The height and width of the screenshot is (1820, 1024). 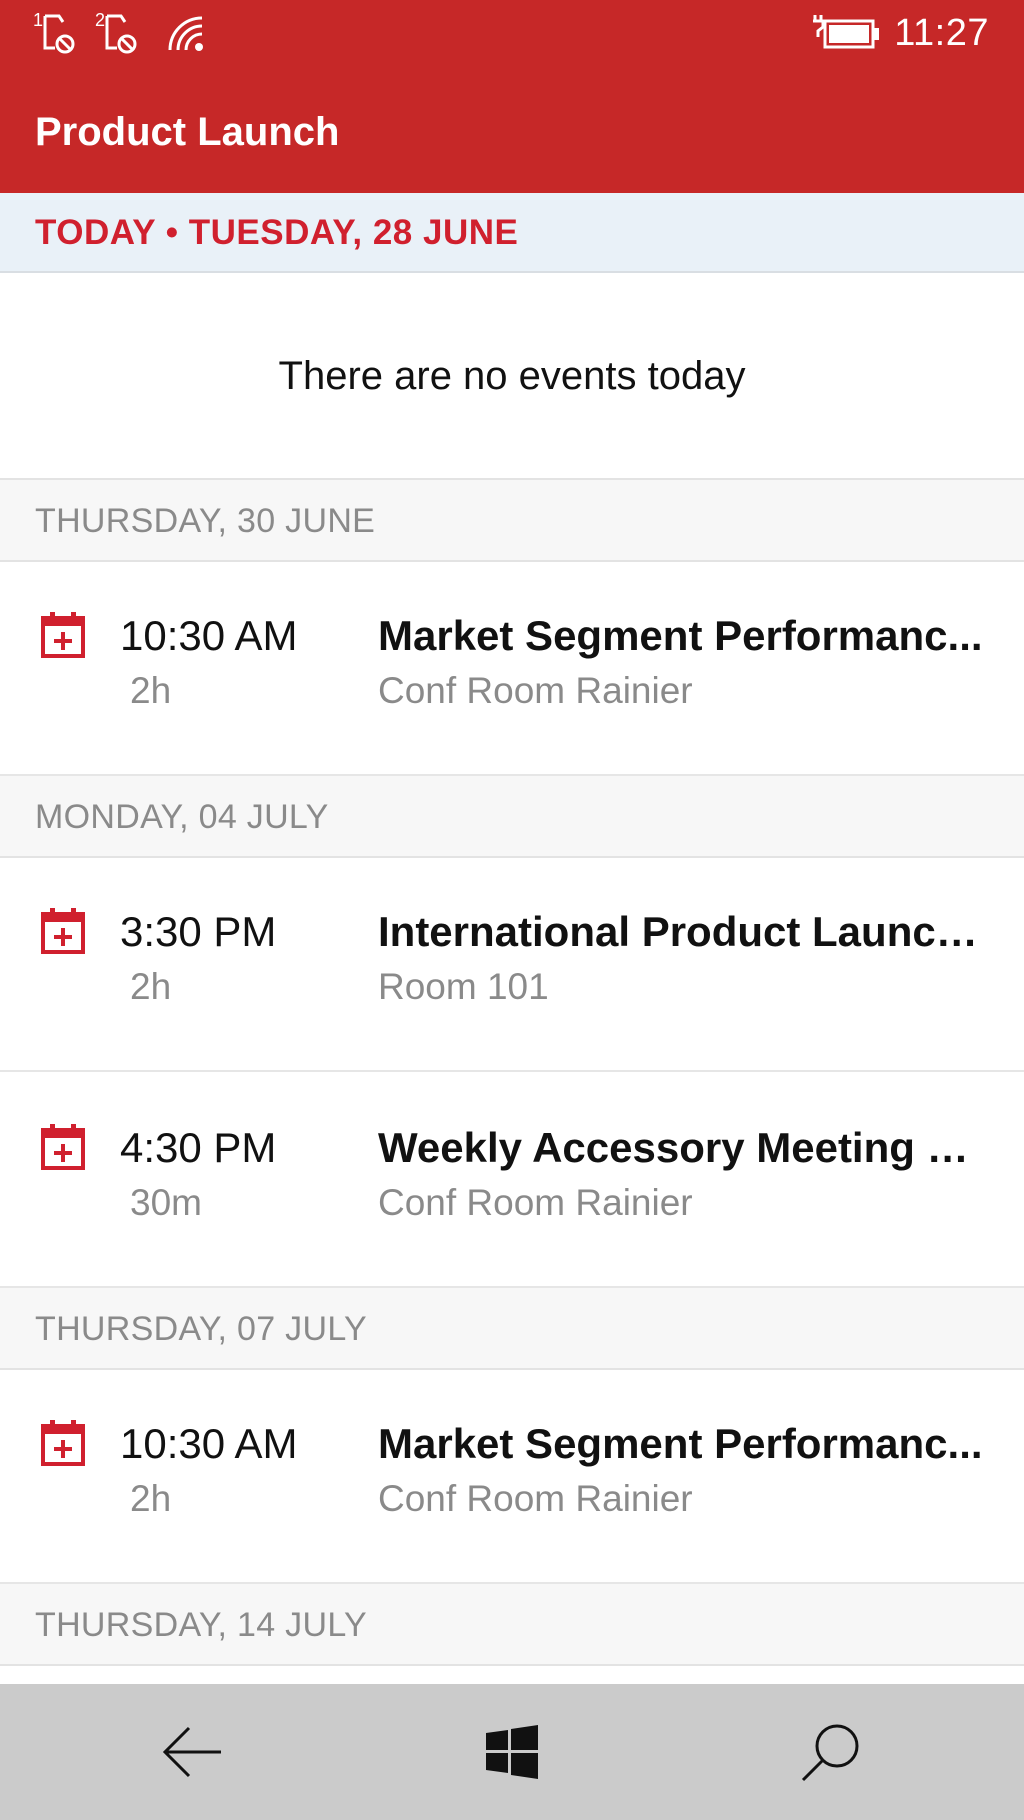 What do you see at coordinates (512, 1329) in the screenshot?
I see `day-header: THURSDAY, 07 JULY` at bounding box center [512, 1329].